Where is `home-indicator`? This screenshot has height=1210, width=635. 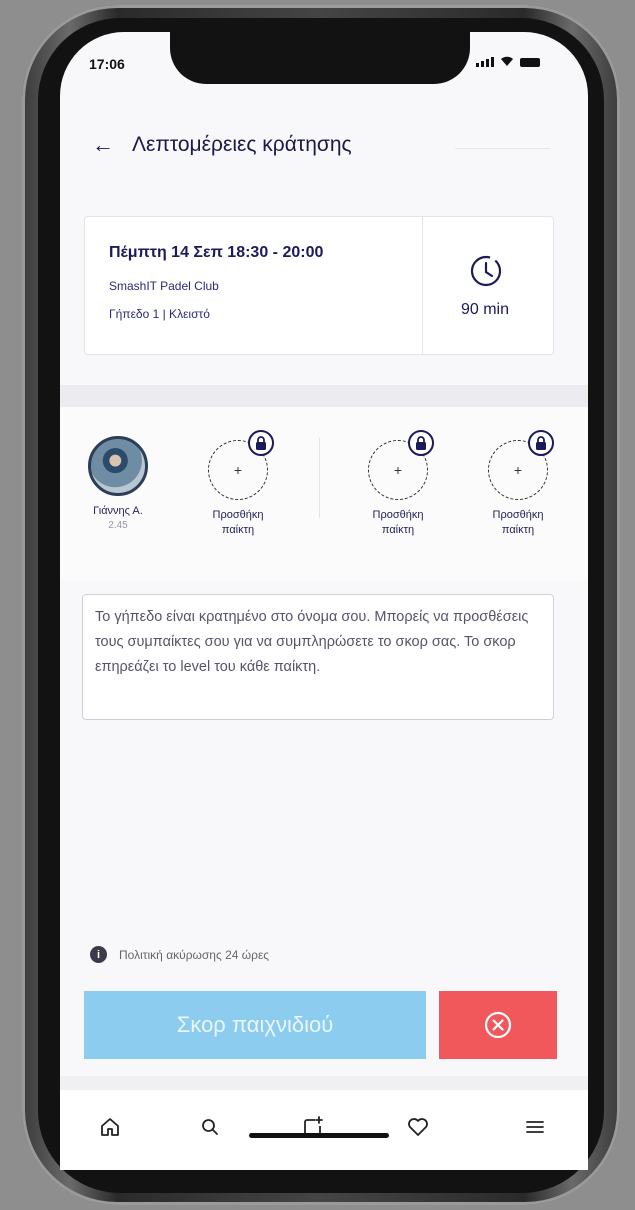 home-indicator is located at coordinates (319, 1135).